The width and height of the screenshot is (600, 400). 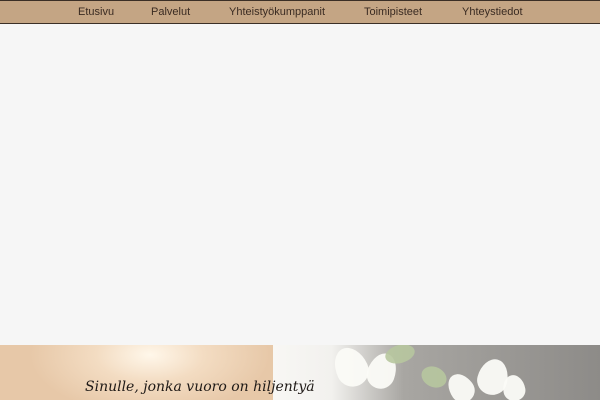 What do you see at coordinates (96, 12) in the screenshot?
I see `nav-item-etusivu: Etusivu` at bounding box center [96, 12].